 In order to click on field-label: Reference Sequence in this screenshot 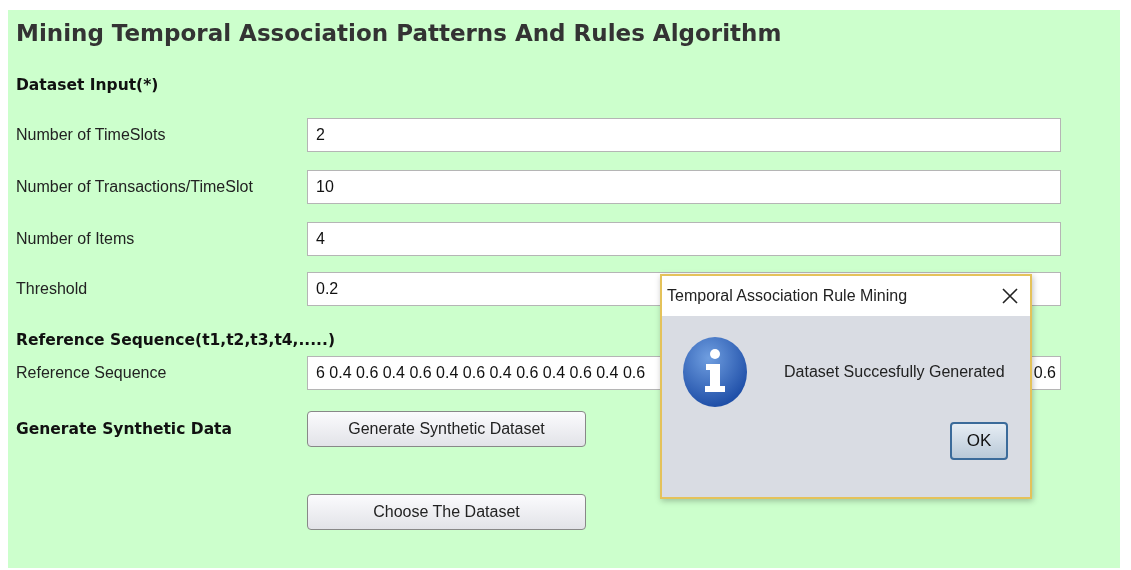, I will do `click(92, 373)`.